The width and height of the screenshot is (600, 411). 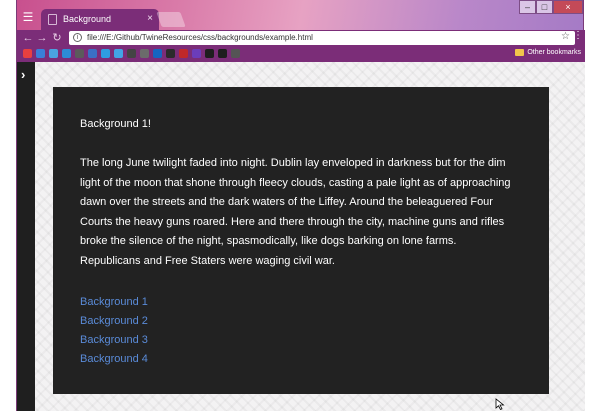 What do you see at coordinates (40, 53) in the screenshot?
I see `bookmark-2-icon` at bounding box center [40, 53].